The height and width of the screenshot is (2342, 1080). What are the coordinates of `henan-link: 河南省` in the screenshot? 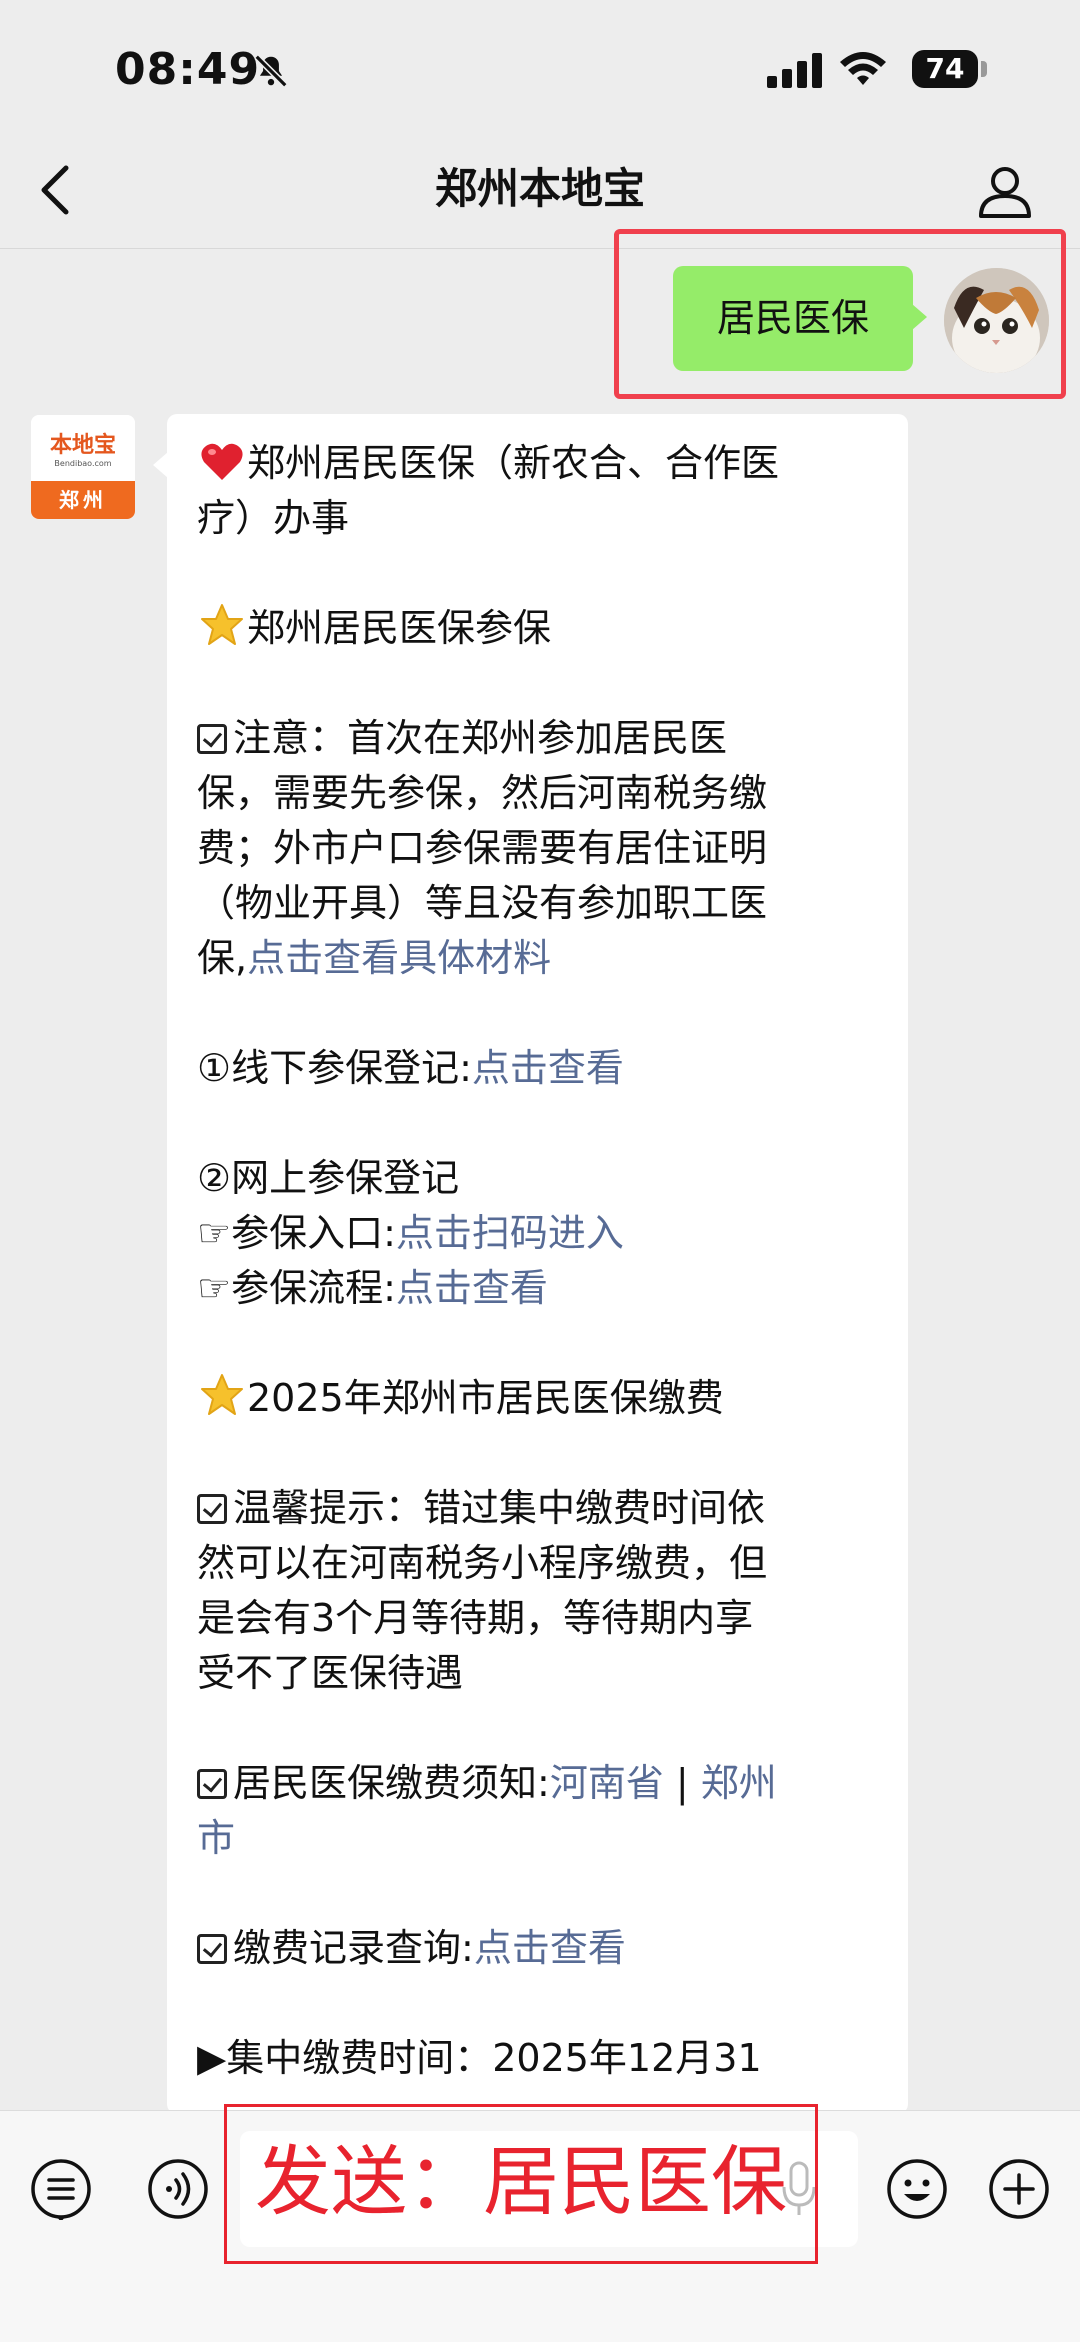 It's located at (607, 1783).